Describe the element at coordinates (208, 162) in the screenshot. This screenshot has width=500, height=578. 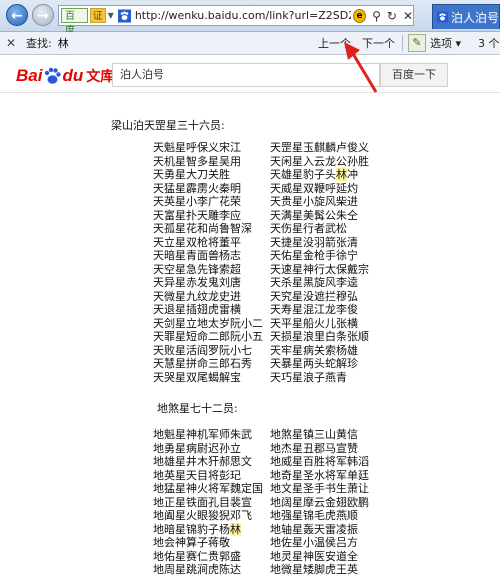
I see `list-item: 天机星智多星吴用` at that location.